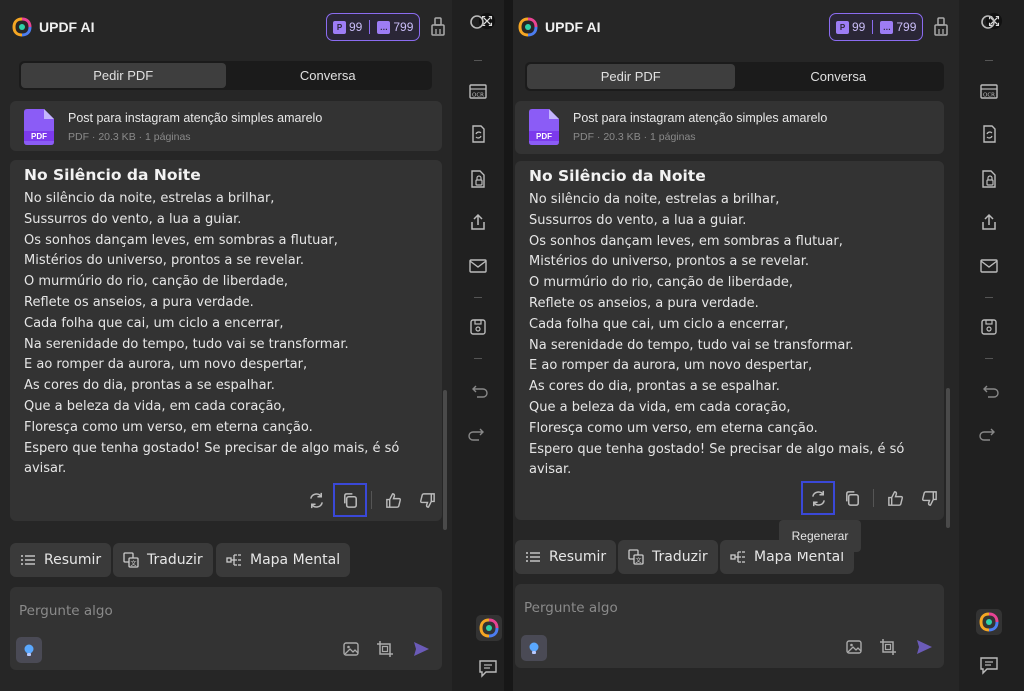 Image resolution: width=1024 pixels, height=691 pixels. What do you see at coordinates (478, 345) in the screenshot?
I see `tool-rail-left: OCR` at bounding box center [478, 345].